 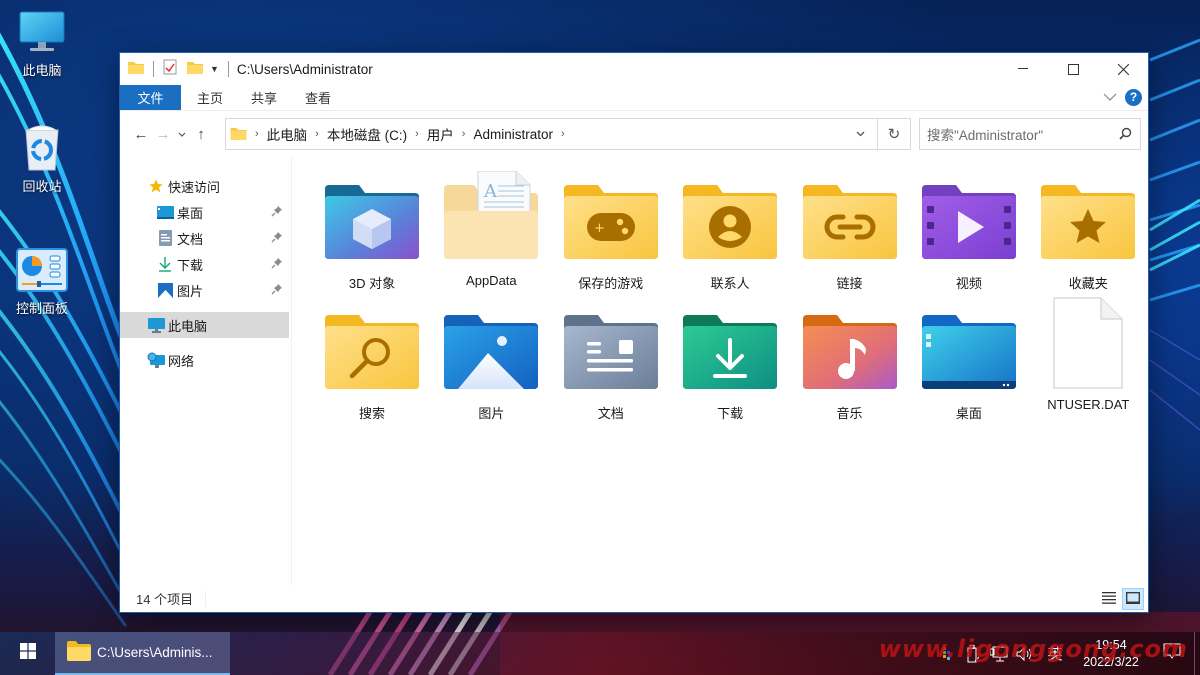 I want to click on desktop-folder-icon, so click(x=969, y=347).